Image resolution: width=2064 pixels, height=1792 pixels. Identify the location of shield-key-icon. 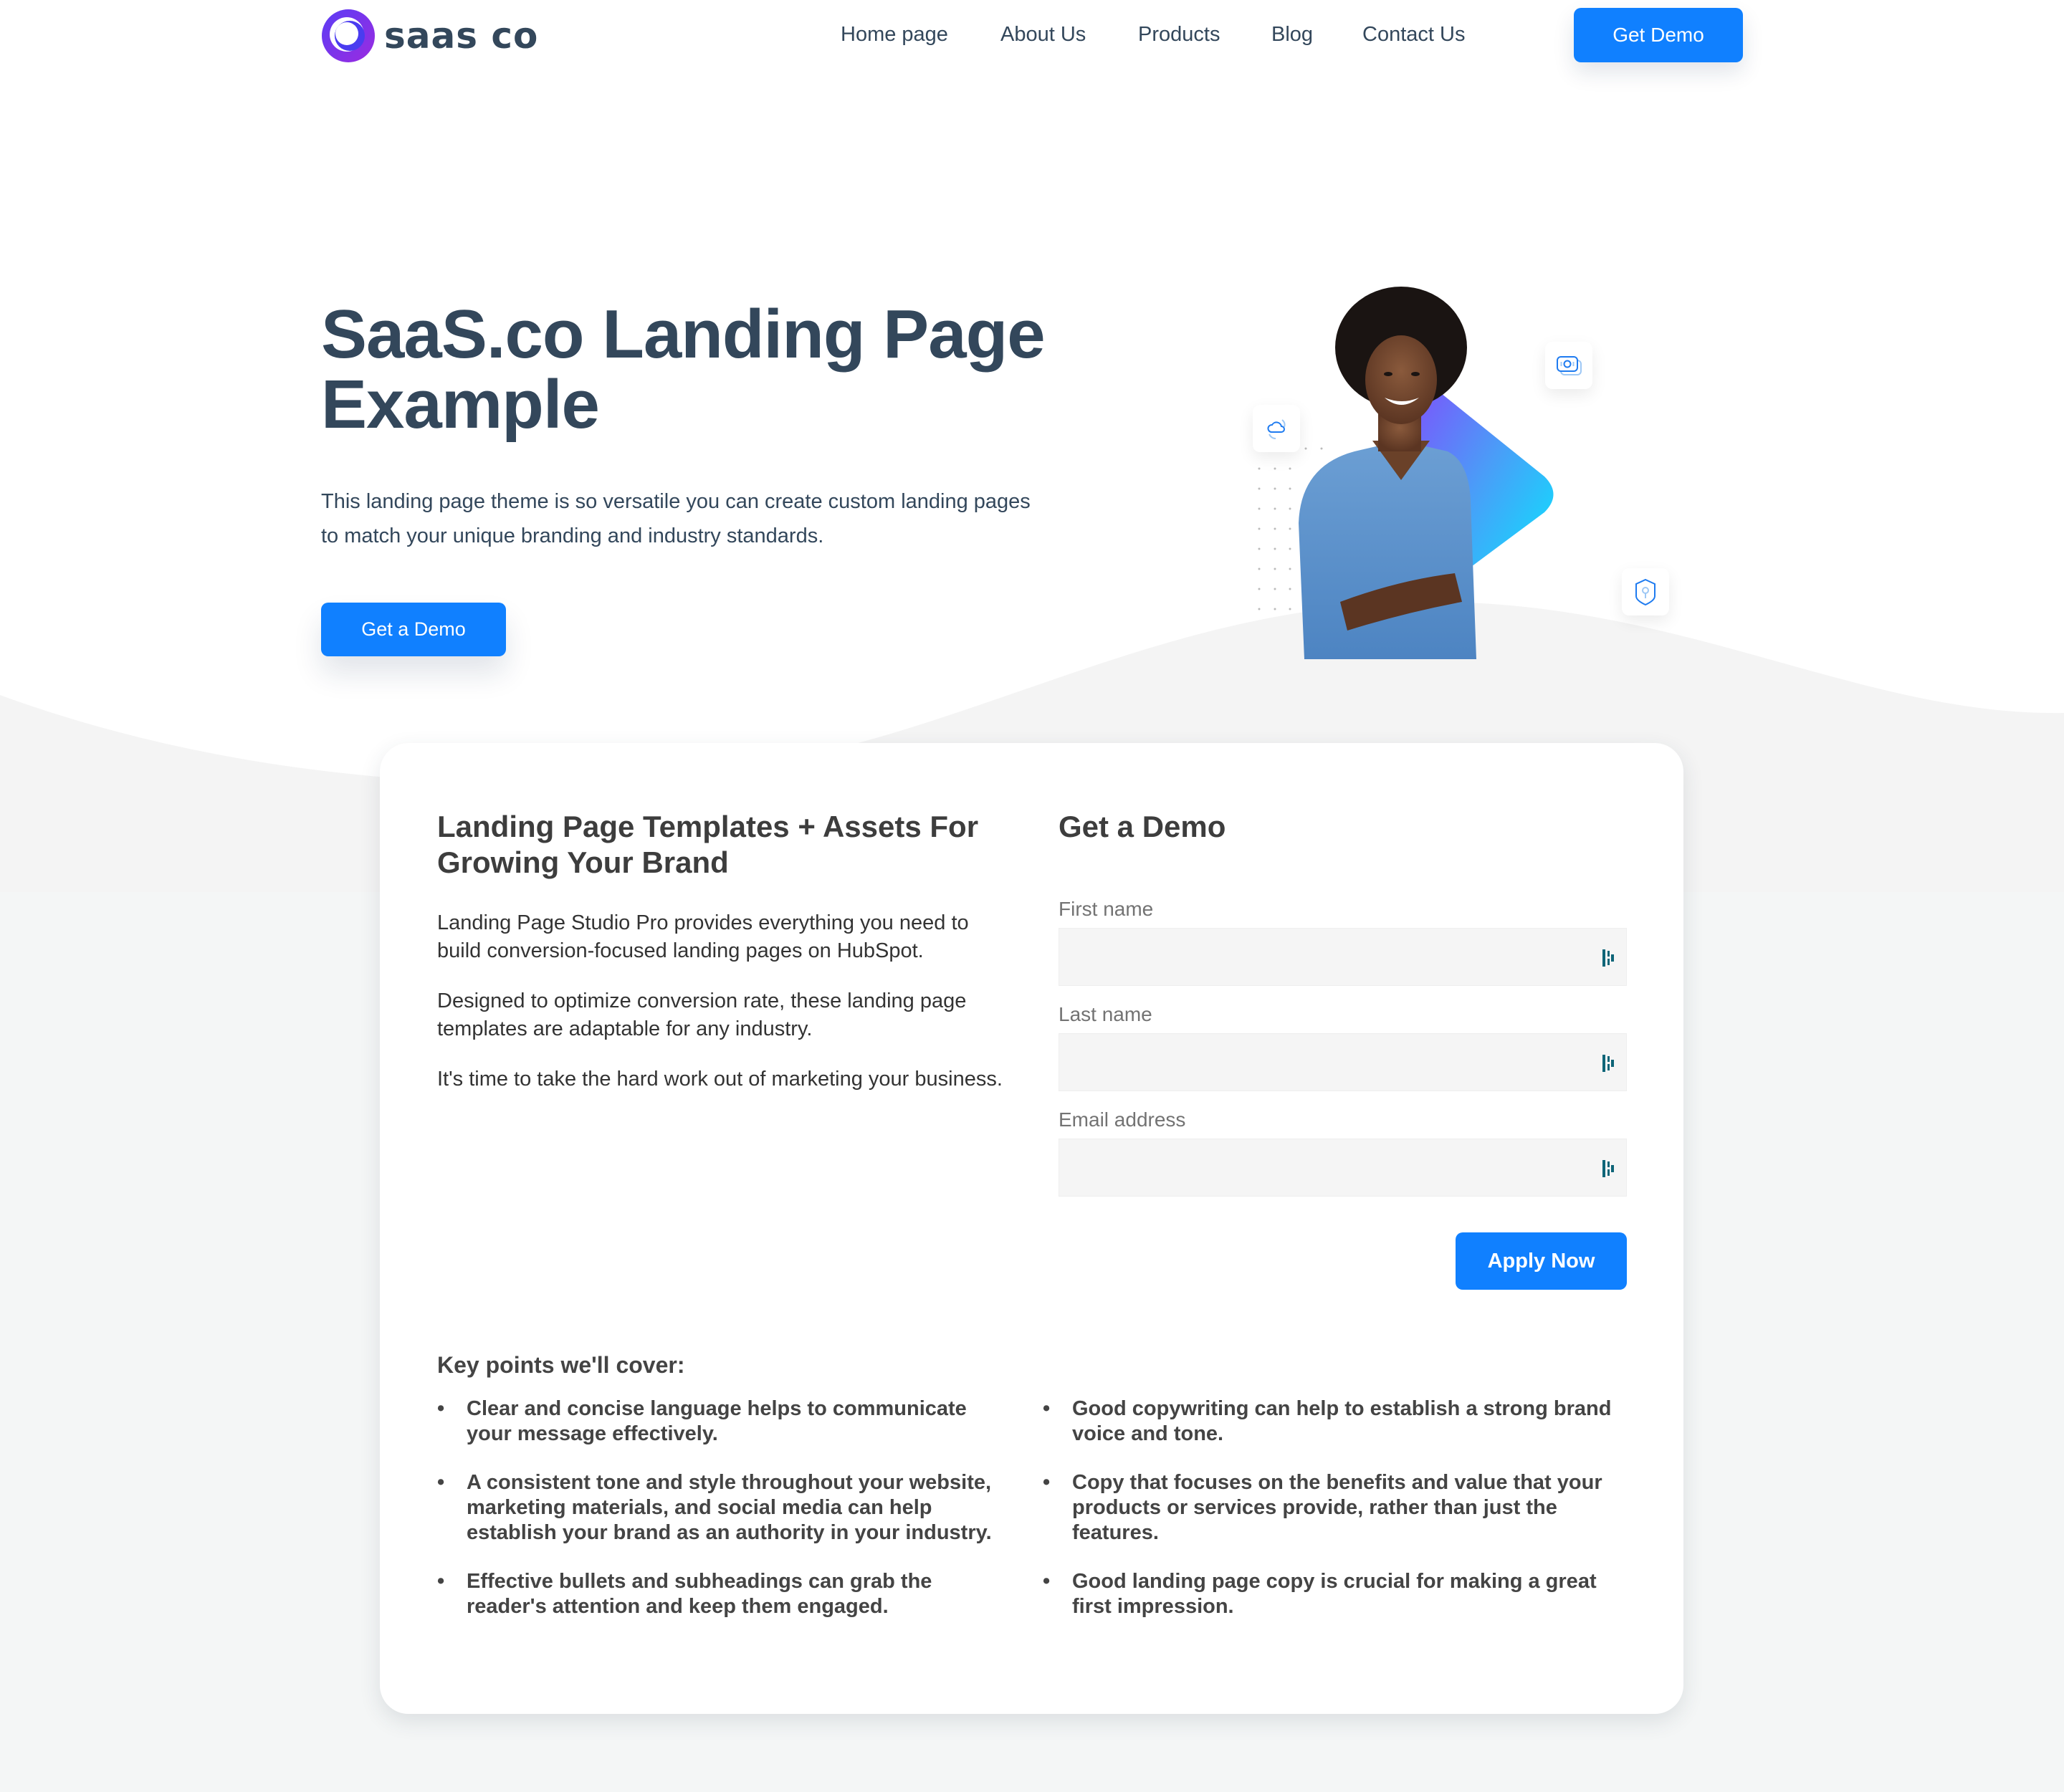
(1645, 592).